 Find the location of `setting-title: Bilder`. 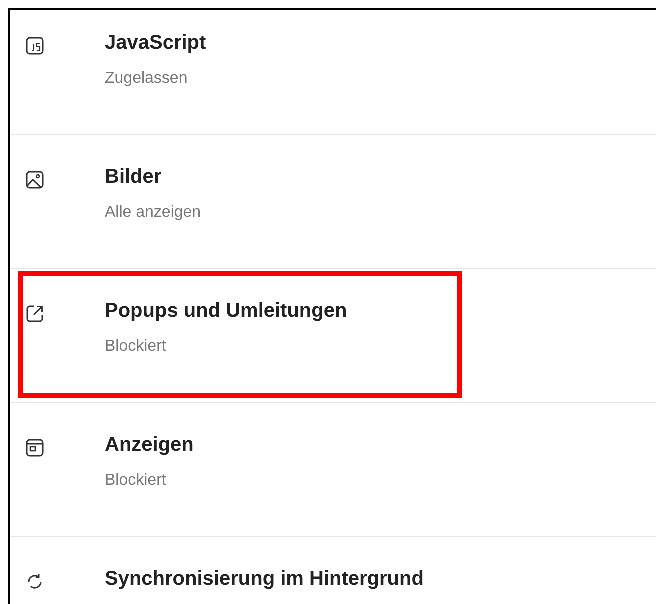

setting-title: Bilder is located at coordinates (134, 177).